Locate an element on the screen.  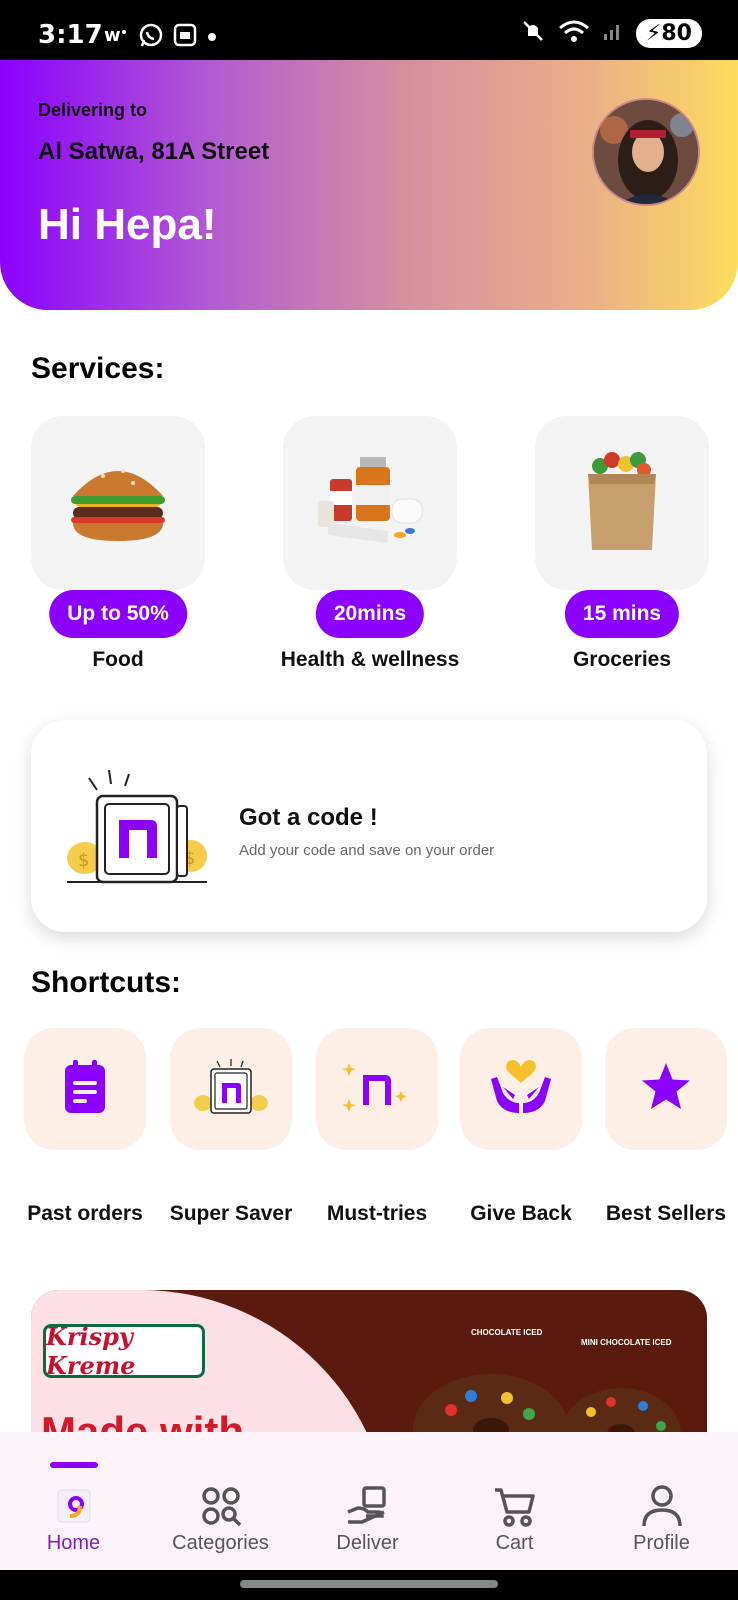
shortcut-give-back-tile is located at coordinates (521, 1089).